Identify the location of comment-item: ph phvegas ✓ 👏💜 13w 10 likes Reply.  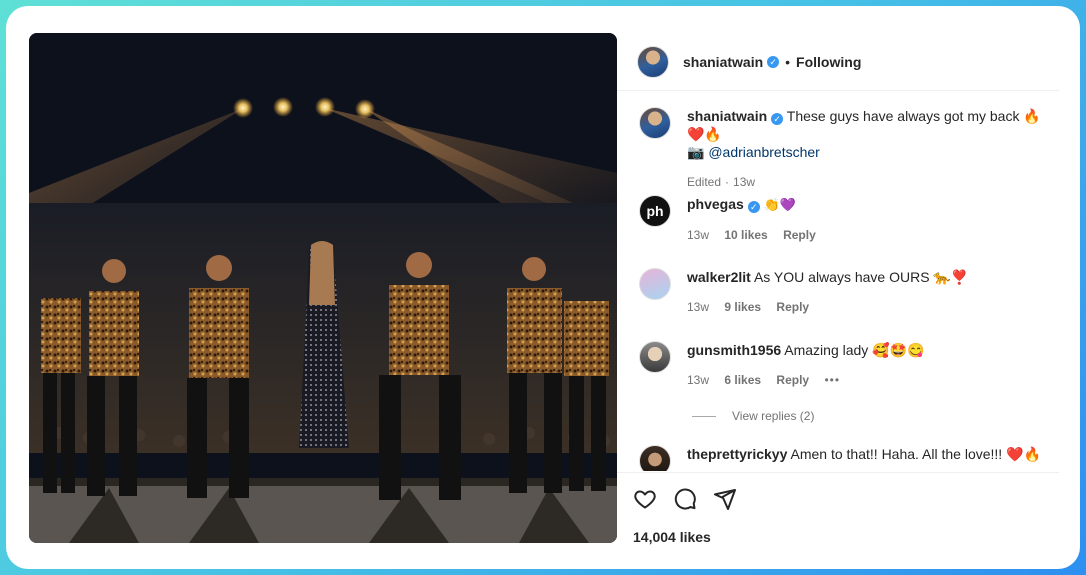
(848, 219).